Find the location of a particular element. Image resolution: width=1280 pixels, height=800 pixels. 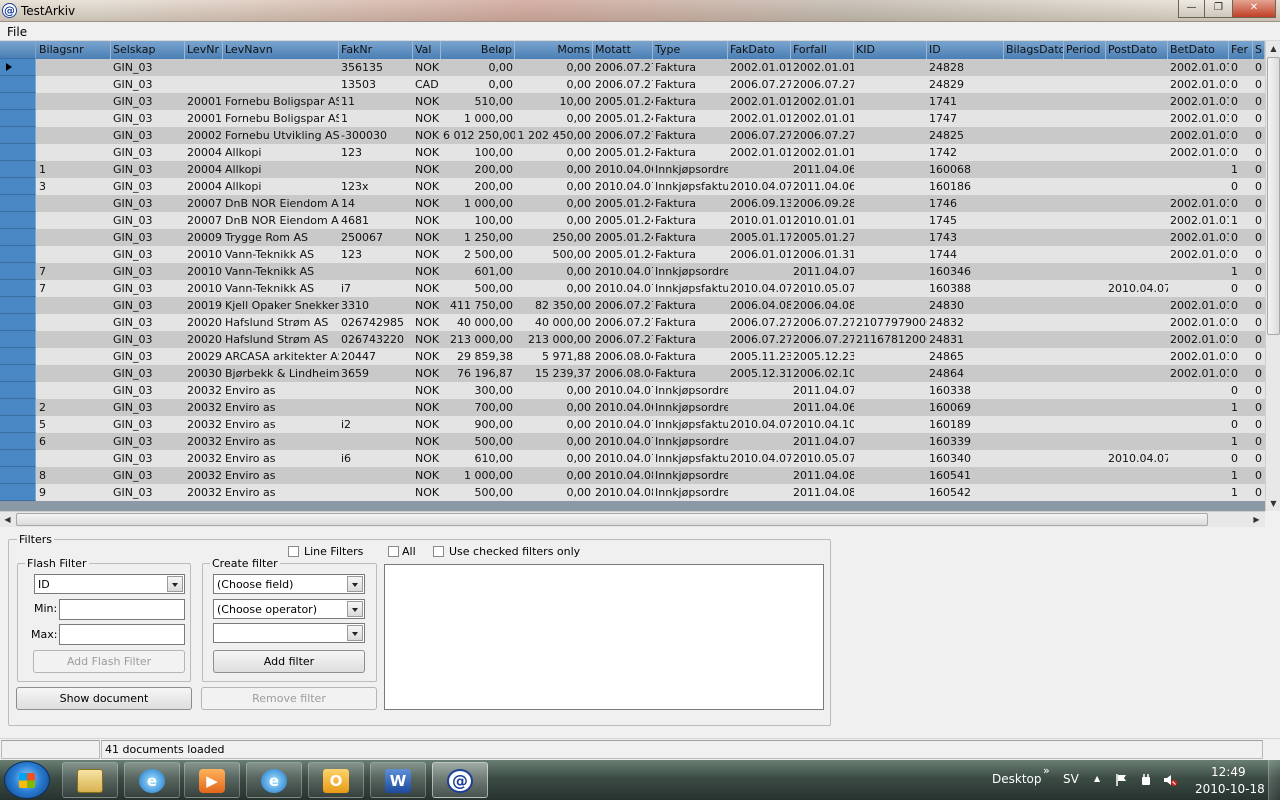

cell-belop: 100,00 is located at coordinates (478, 220).